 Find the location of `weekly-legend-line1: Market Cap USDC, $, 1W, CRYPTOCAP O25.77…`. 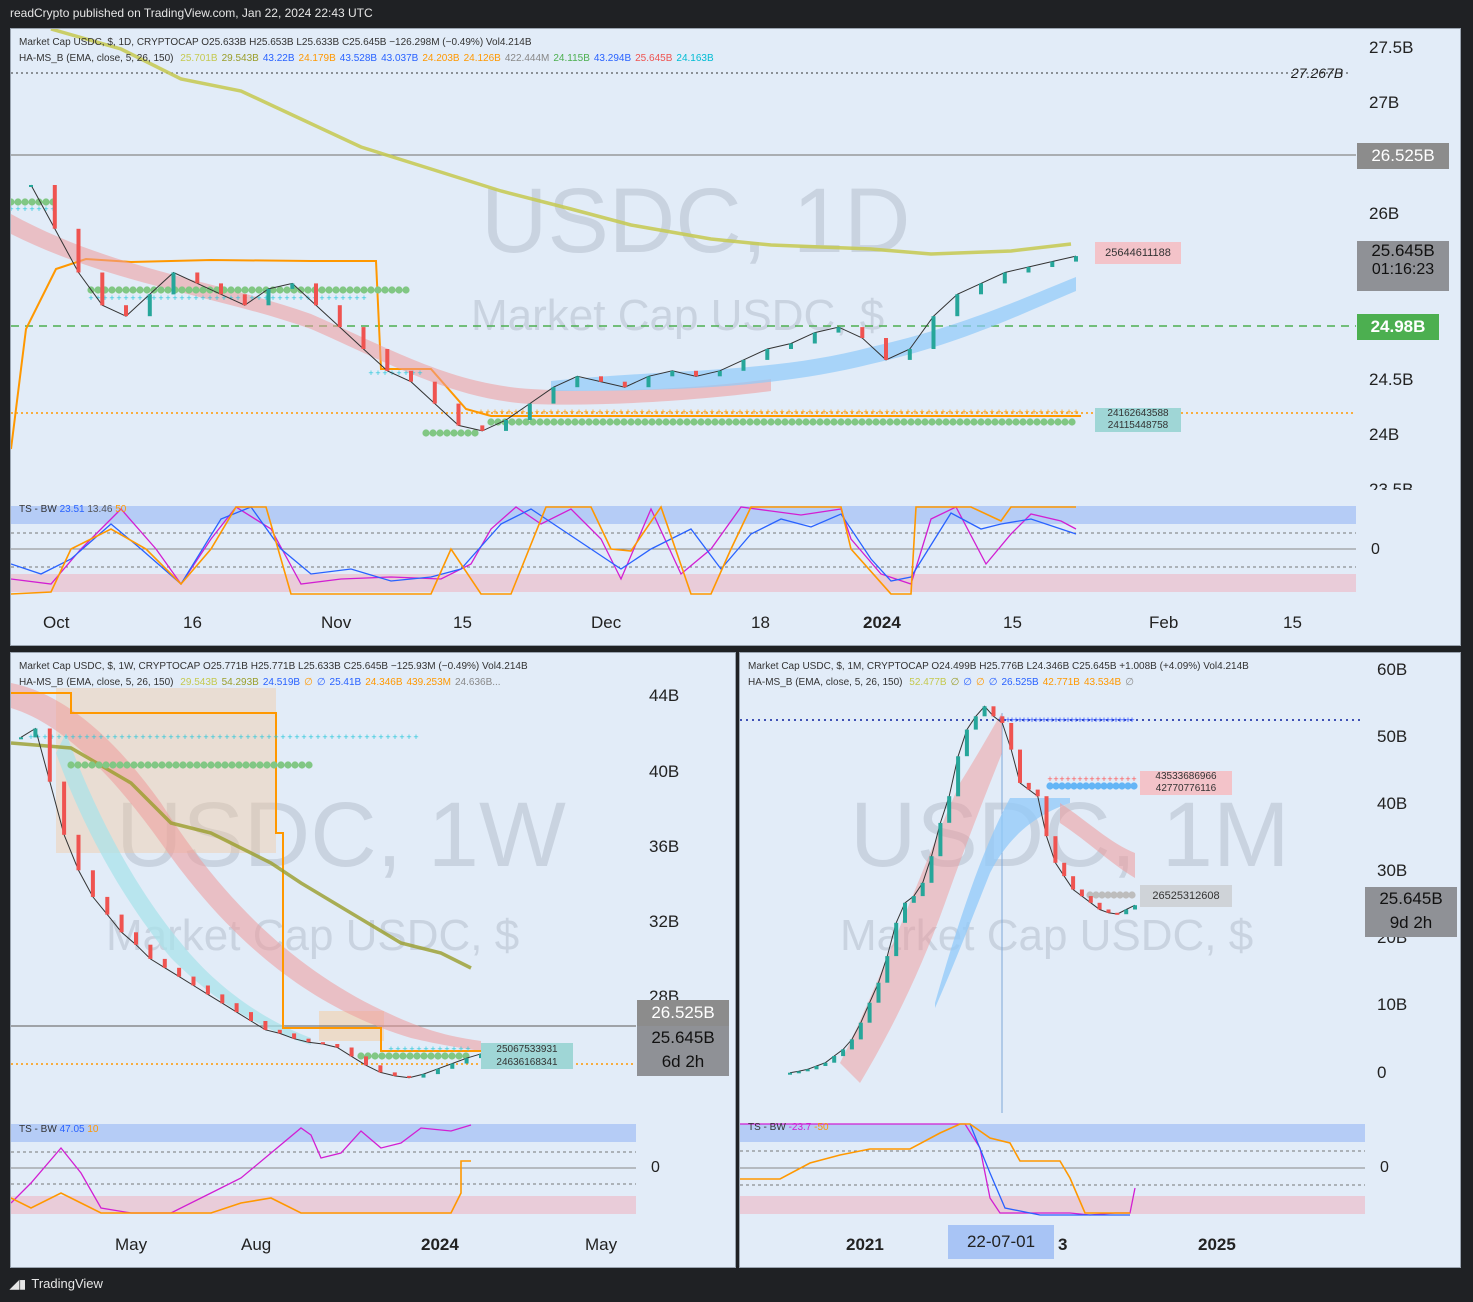

weekly-legend-line1: Market Cap USDC, $, 1W, CRYPTOCAP O25.77… is located at coordinates (273, 666).